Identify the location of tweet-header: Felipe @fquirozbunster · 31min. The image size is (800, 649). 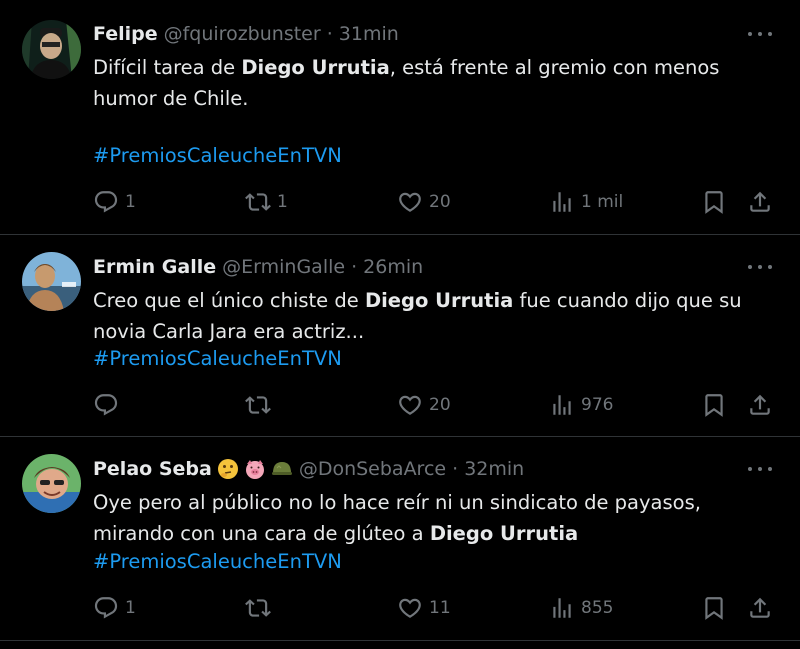
(246, 34).